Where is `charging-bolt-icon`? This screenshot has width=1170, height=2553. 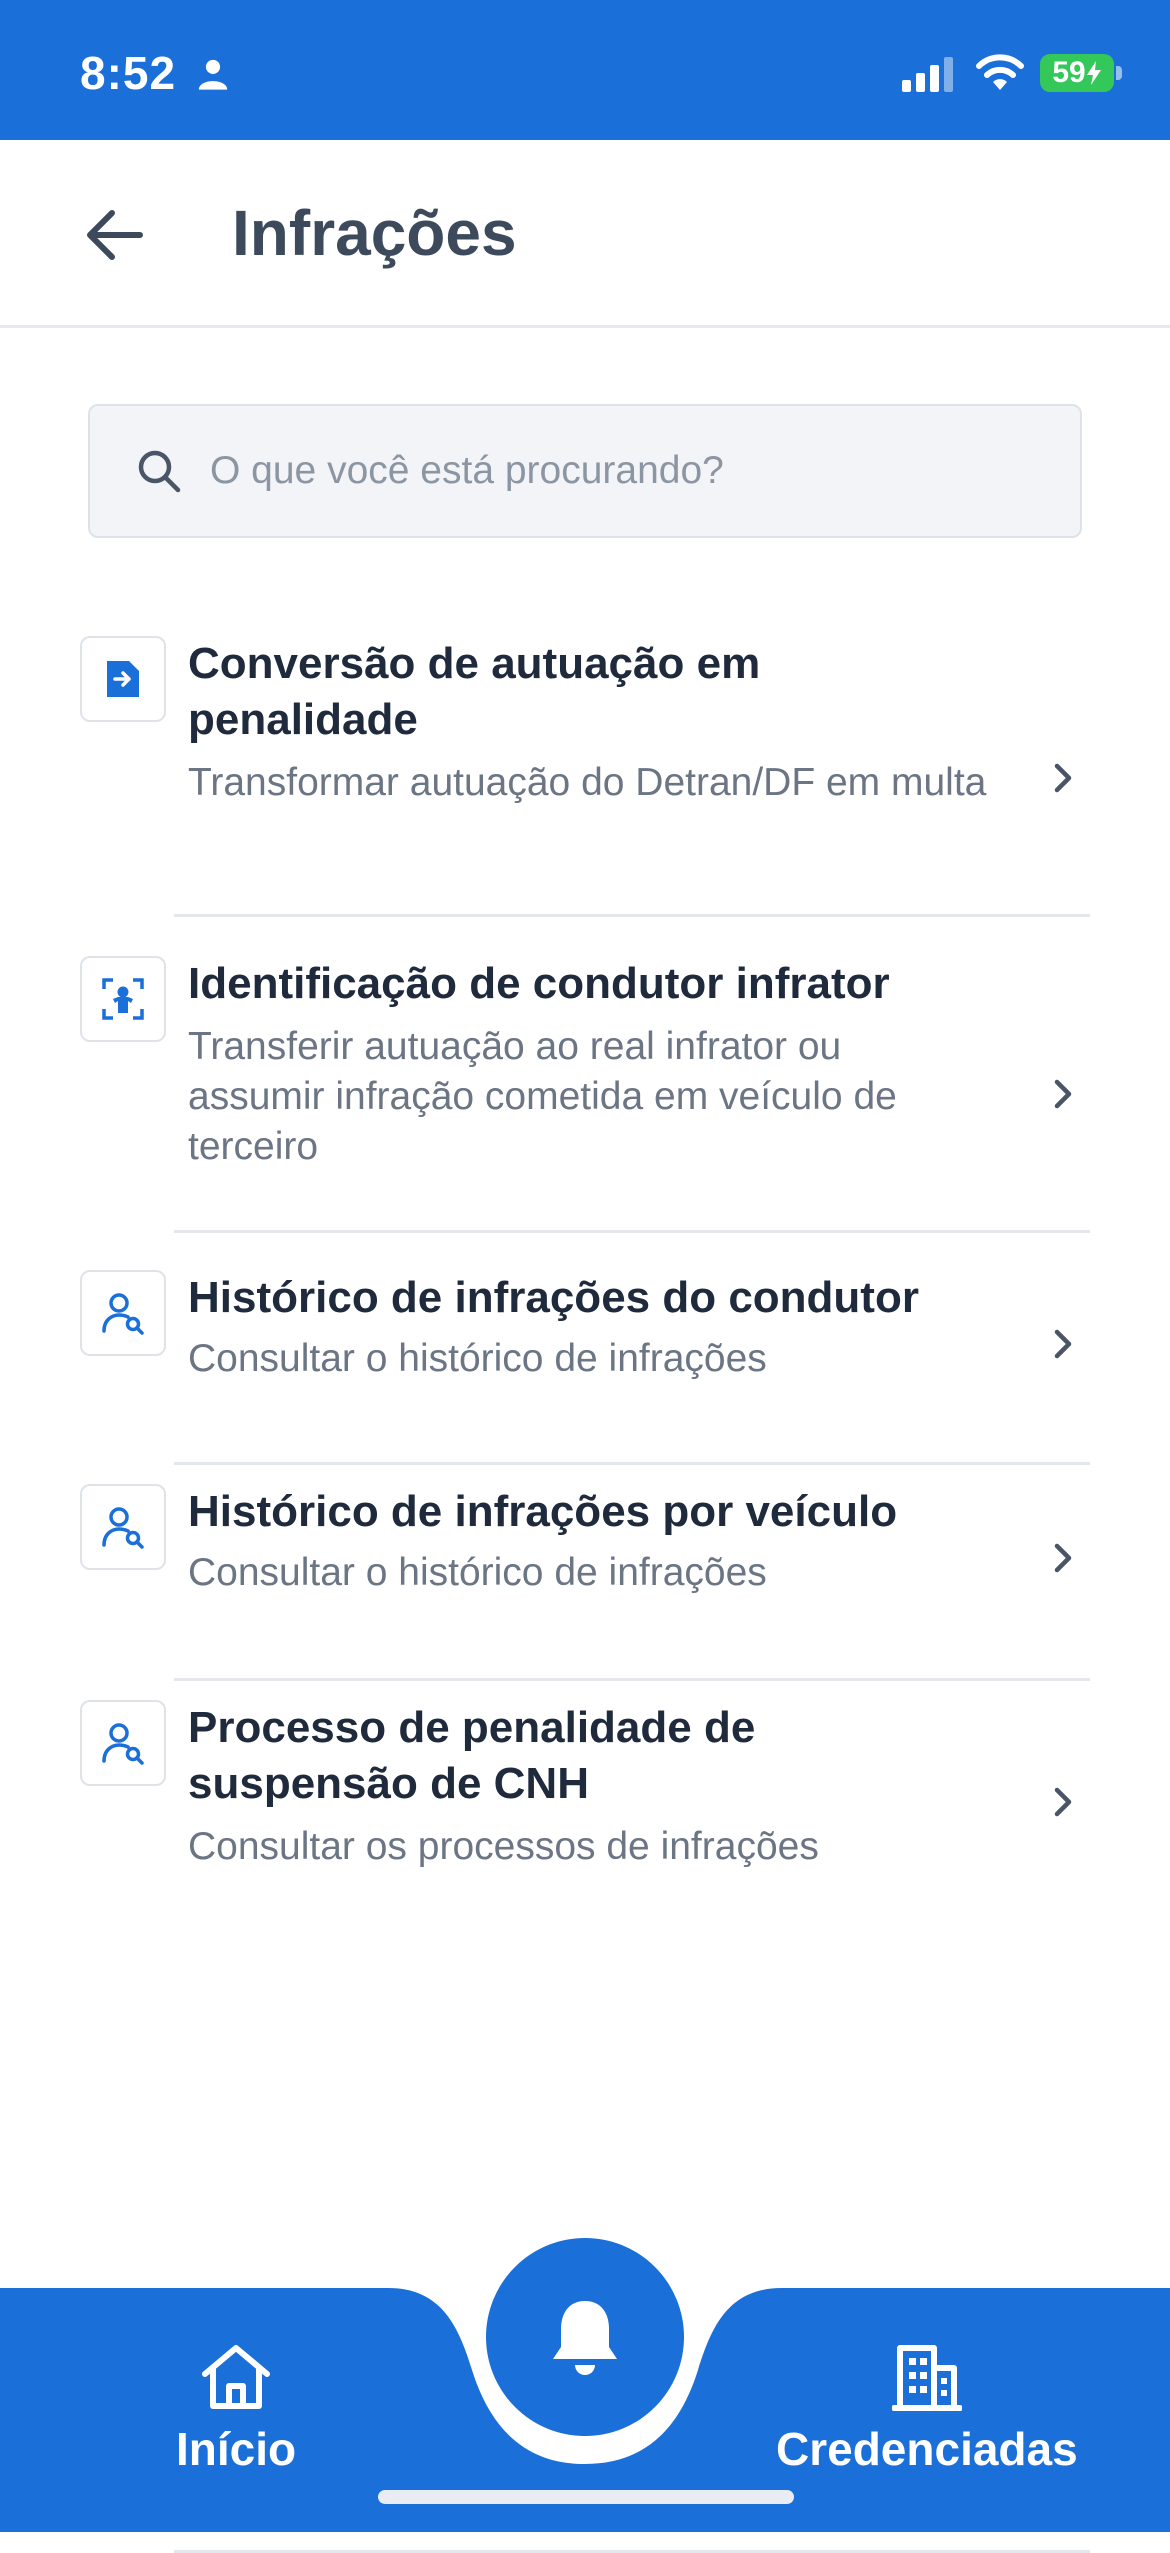
charging-bolt-icon is located at coordinates (1093, 73).